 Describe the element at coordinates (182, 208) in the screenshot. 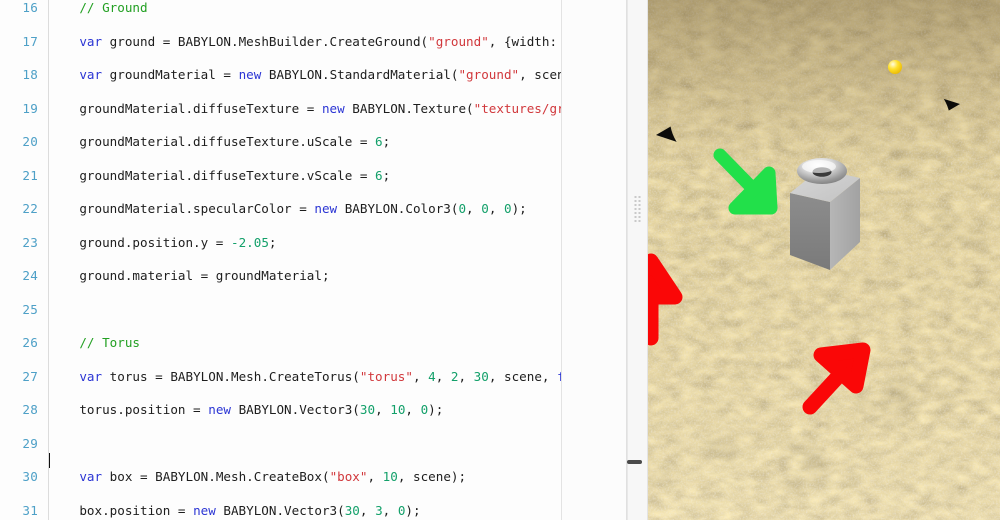

I see `token-pln: groundMaterial.specularColor =` at that location.